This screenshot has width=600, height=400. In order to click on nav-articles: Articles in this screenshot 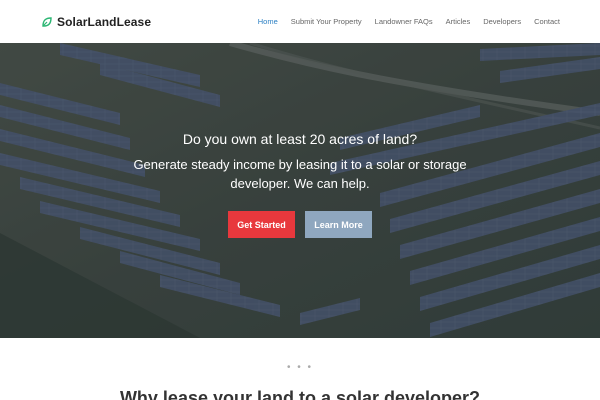, I will do `click(458, 21)`.